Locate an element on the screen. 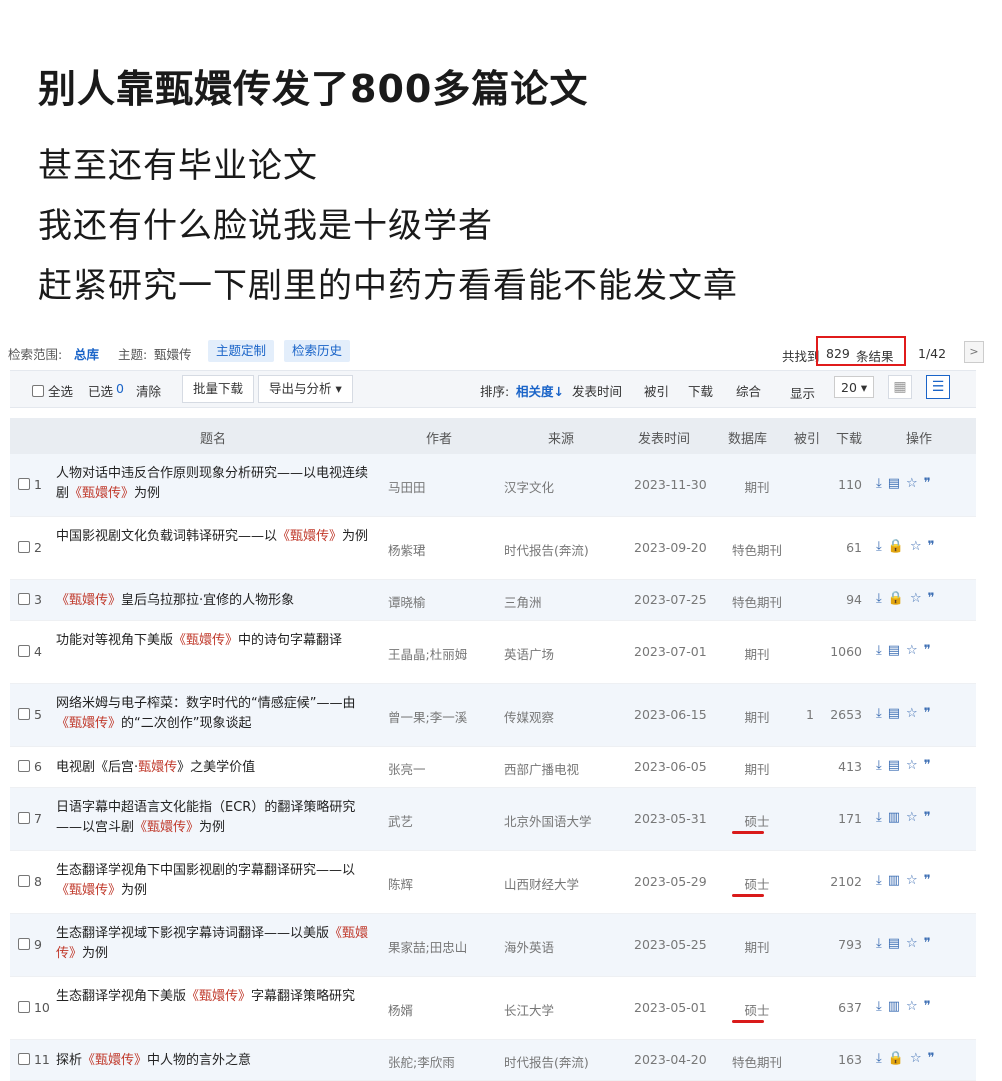 Image resolution: width=1002 pixels, height=1081 pixels. source-link: 长江大学 is located at coordinates (529, 1009).